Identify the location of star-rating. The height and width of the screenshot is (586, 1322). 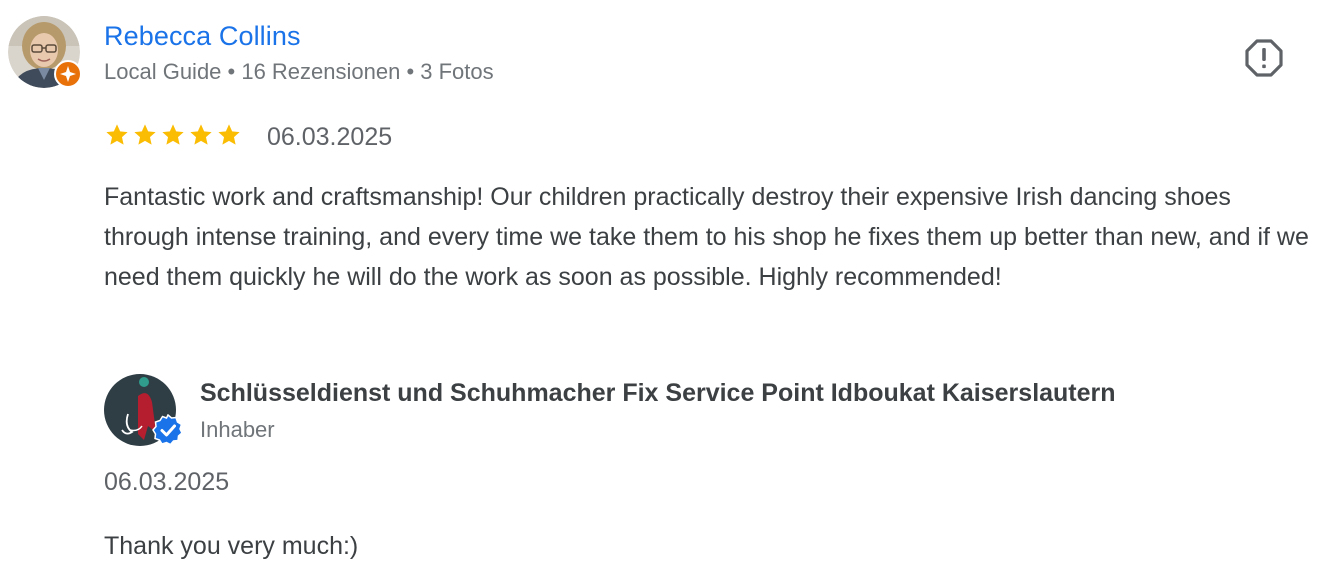
(173, 135).